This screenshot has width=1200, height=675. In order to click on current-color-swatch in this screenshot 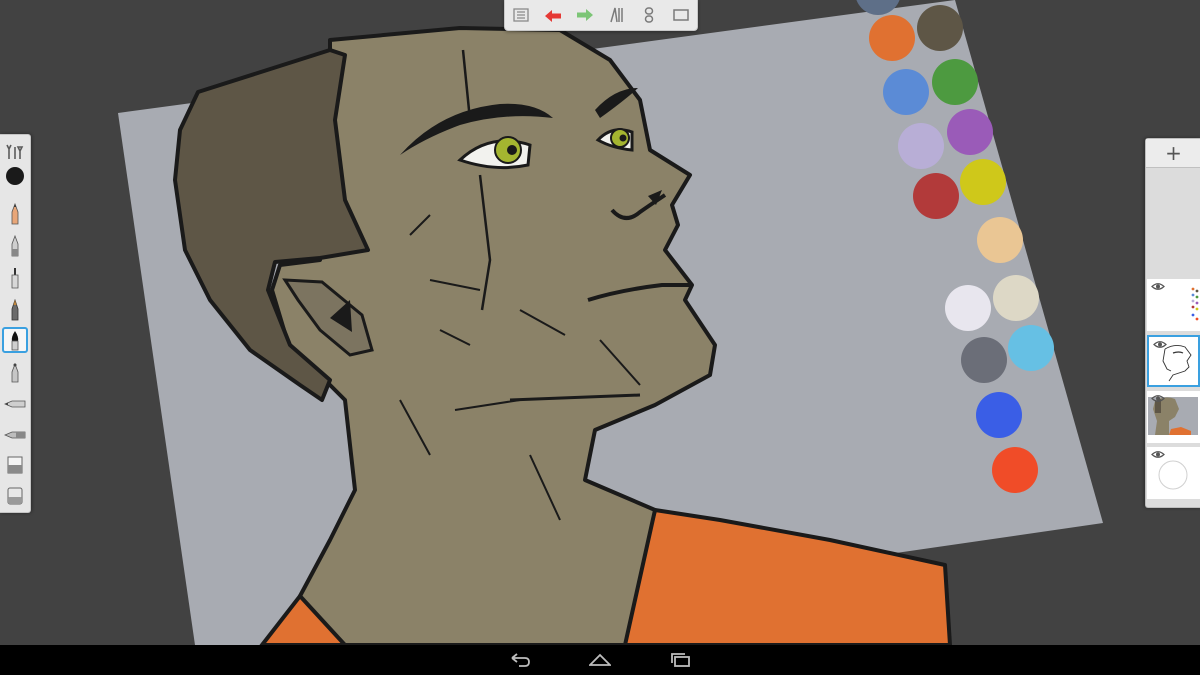, I will do `click(15, 176)`.